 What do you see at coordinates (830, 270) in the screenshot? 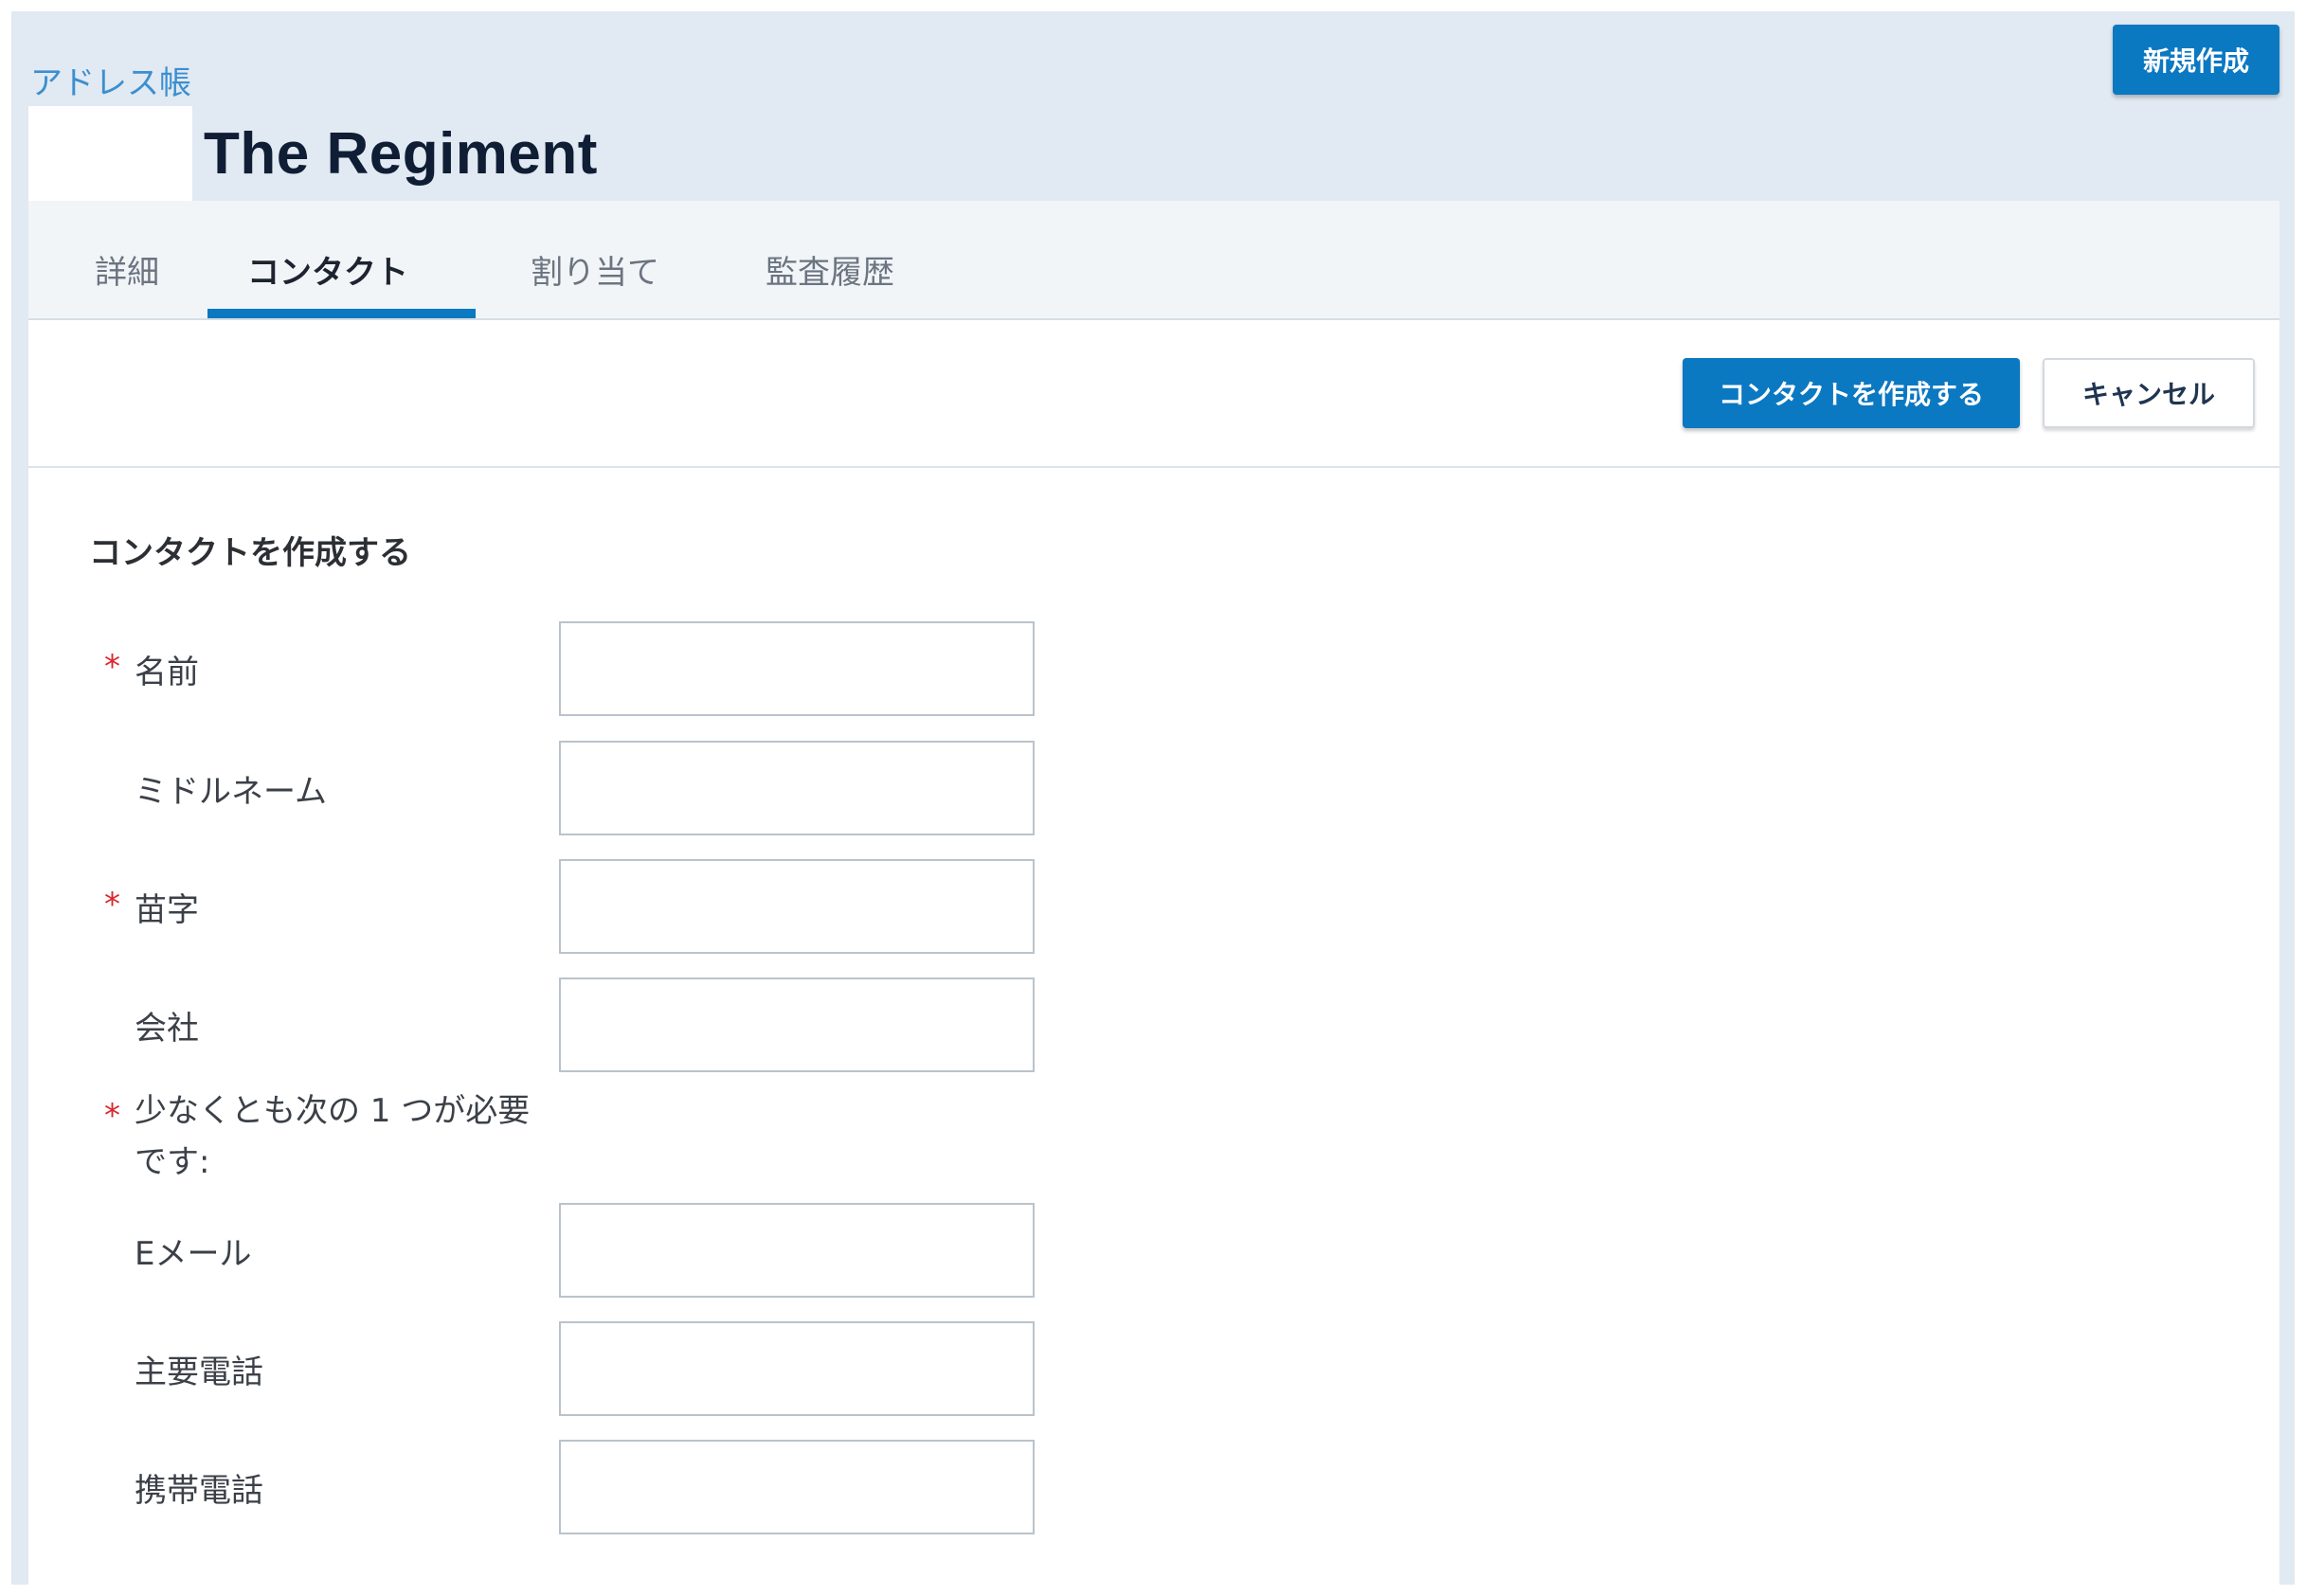
I see `tab-audit-history: 監査履歴` at bounding box center [830, 270].